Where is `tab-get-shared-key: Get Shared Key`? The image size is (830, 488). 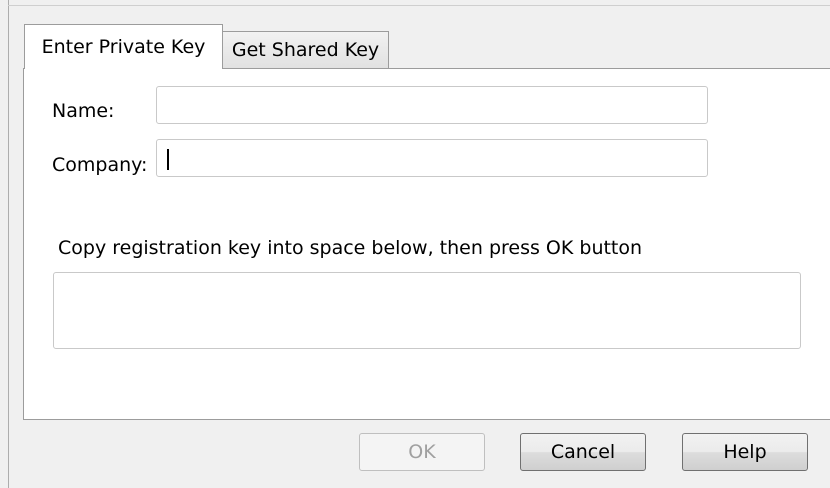 tab-get-shared-key: Get Shared Key is located at coordinates (306, 50).